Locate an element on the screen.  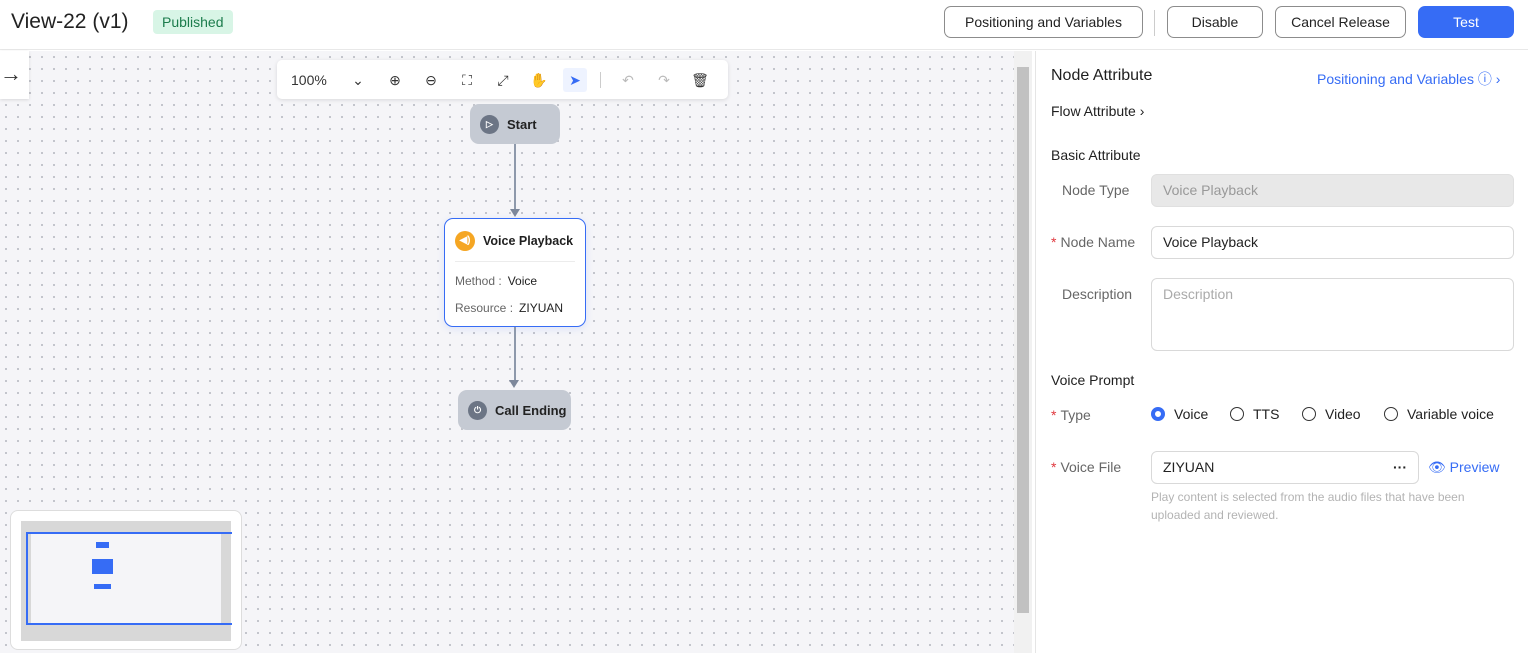
scrollbar-thumb is located at coordinates (1023, 340).